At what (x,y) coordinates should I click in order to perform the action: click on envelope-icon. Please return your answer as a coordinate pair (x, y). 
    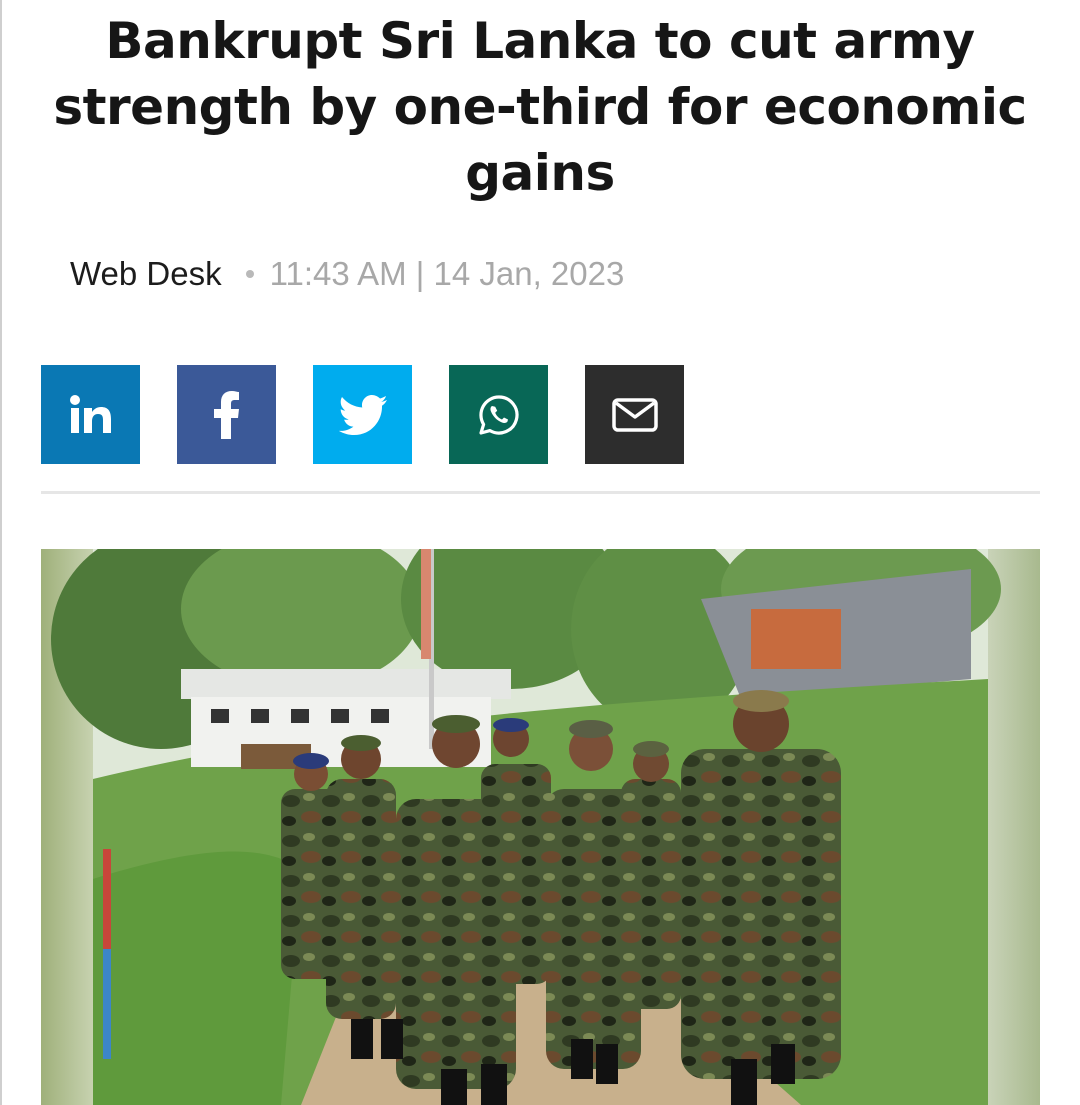
    Looking at the image, I should click on (634, 414).